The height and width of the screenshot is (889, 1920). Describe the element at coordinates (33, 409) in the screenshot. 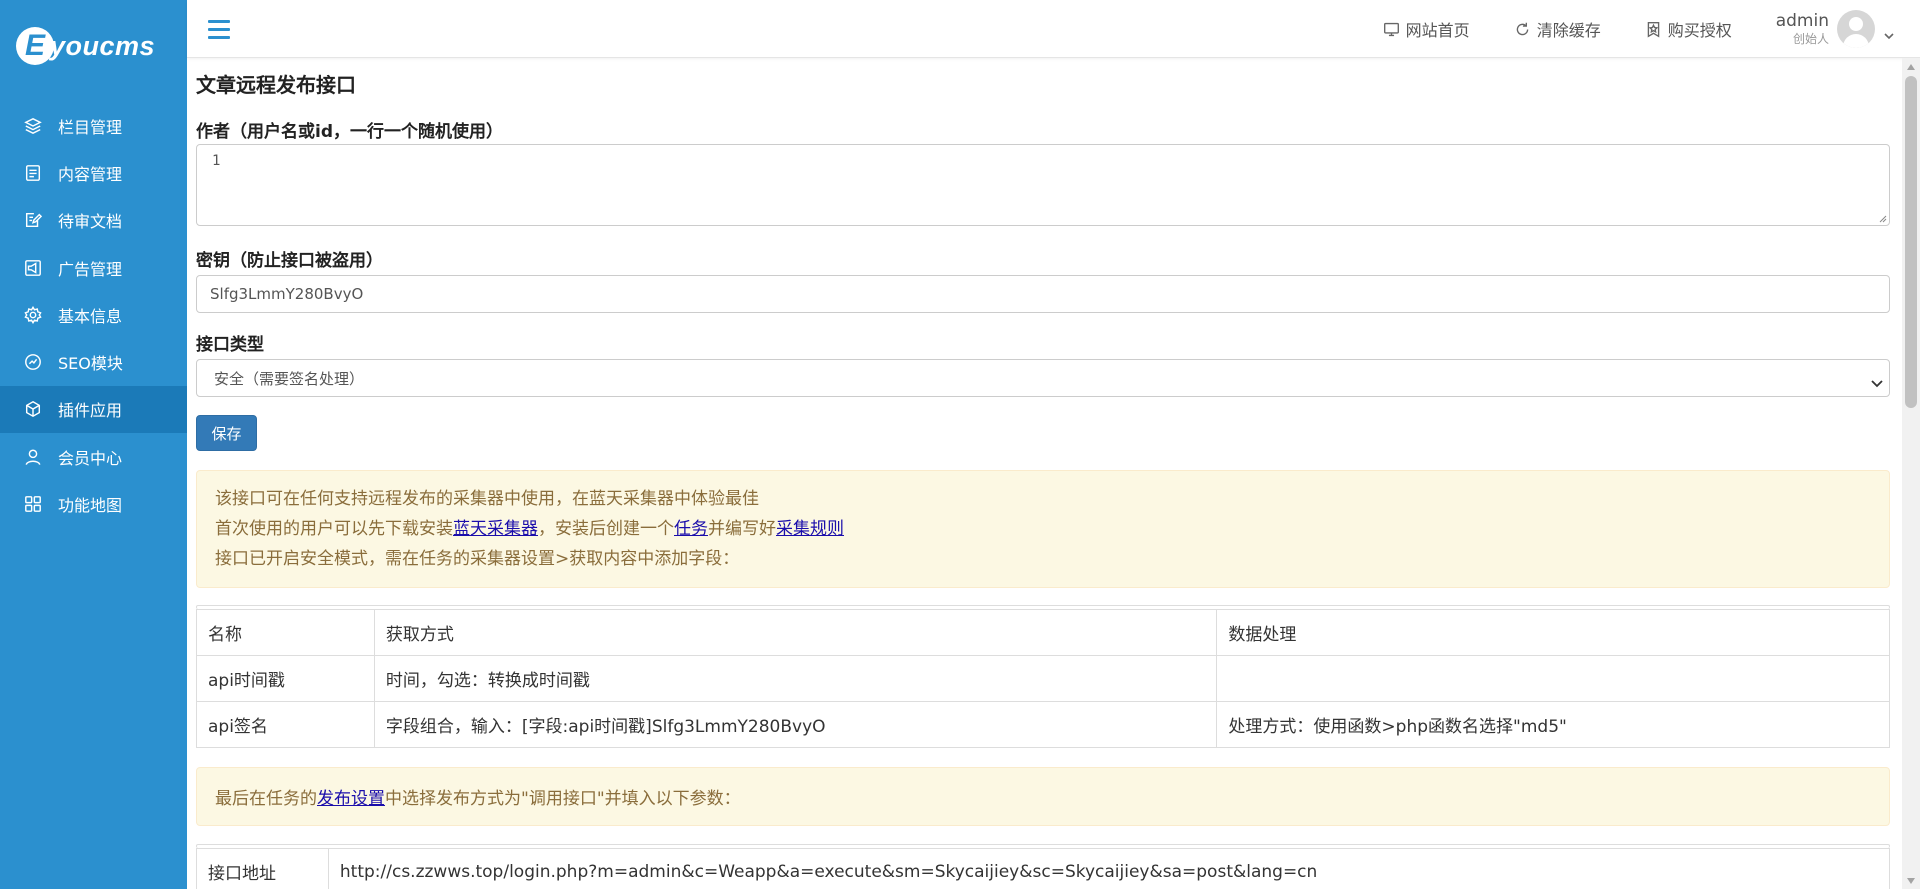

I see `cube-icon` at that location.